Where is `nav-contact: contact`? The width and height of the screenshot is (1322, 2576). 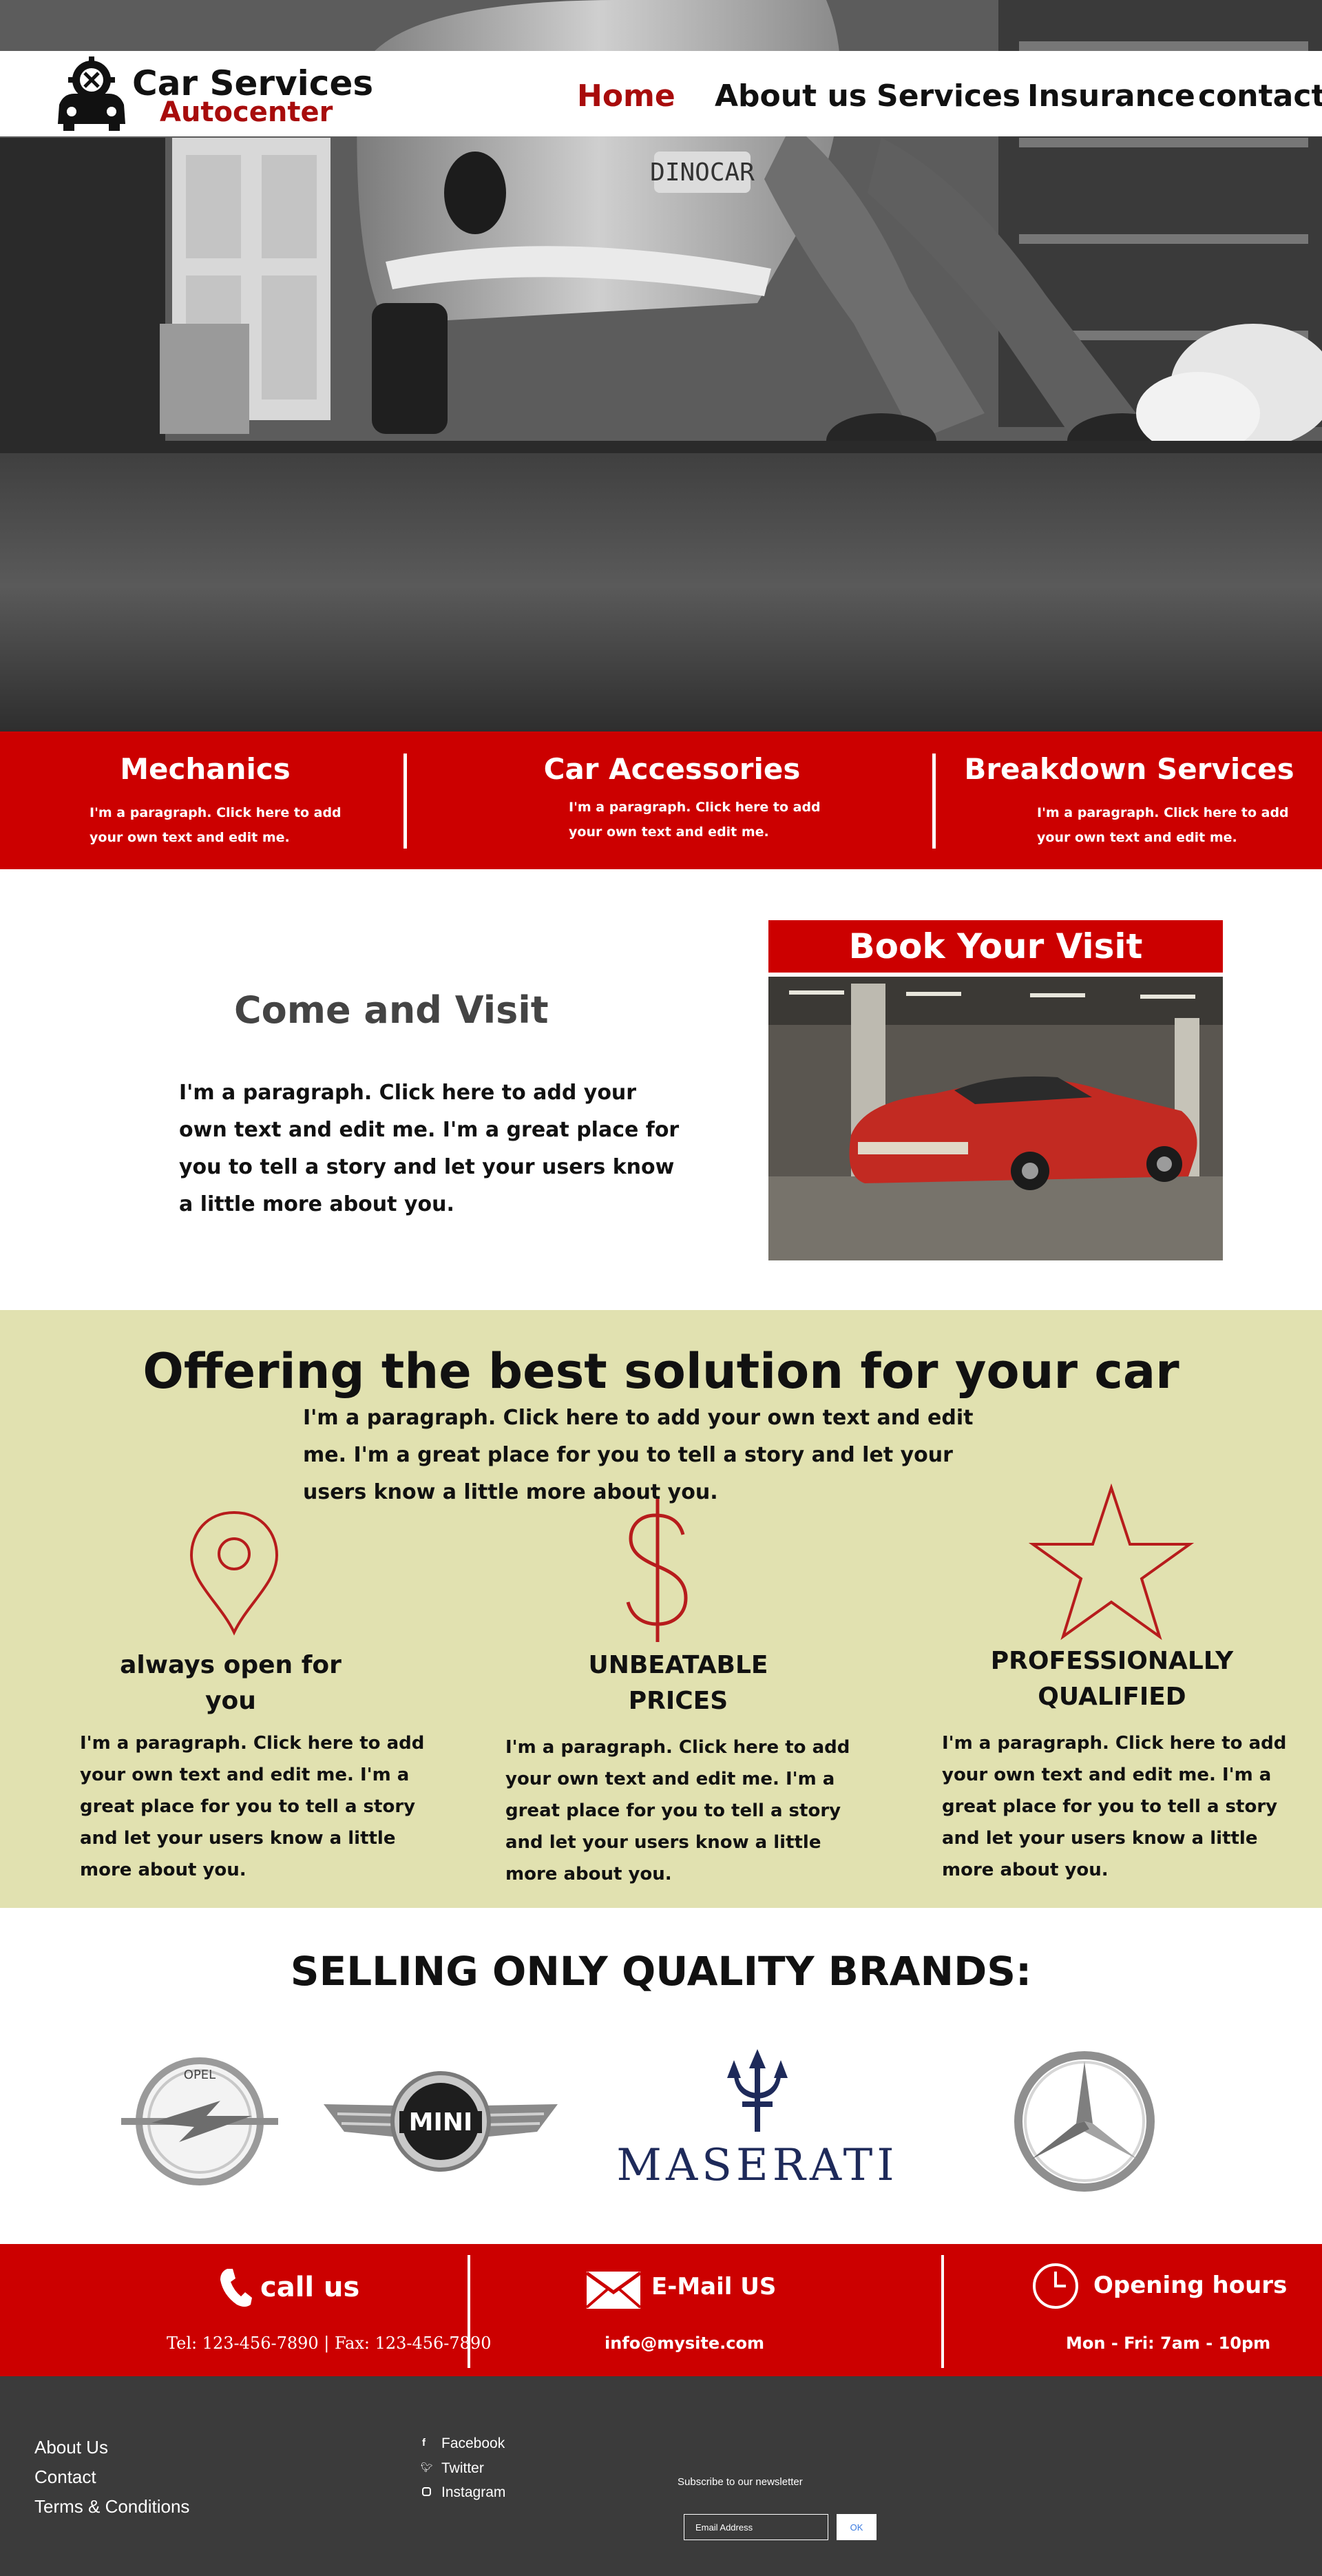
nav-contact: contact is located at coordinates (1260, 96).